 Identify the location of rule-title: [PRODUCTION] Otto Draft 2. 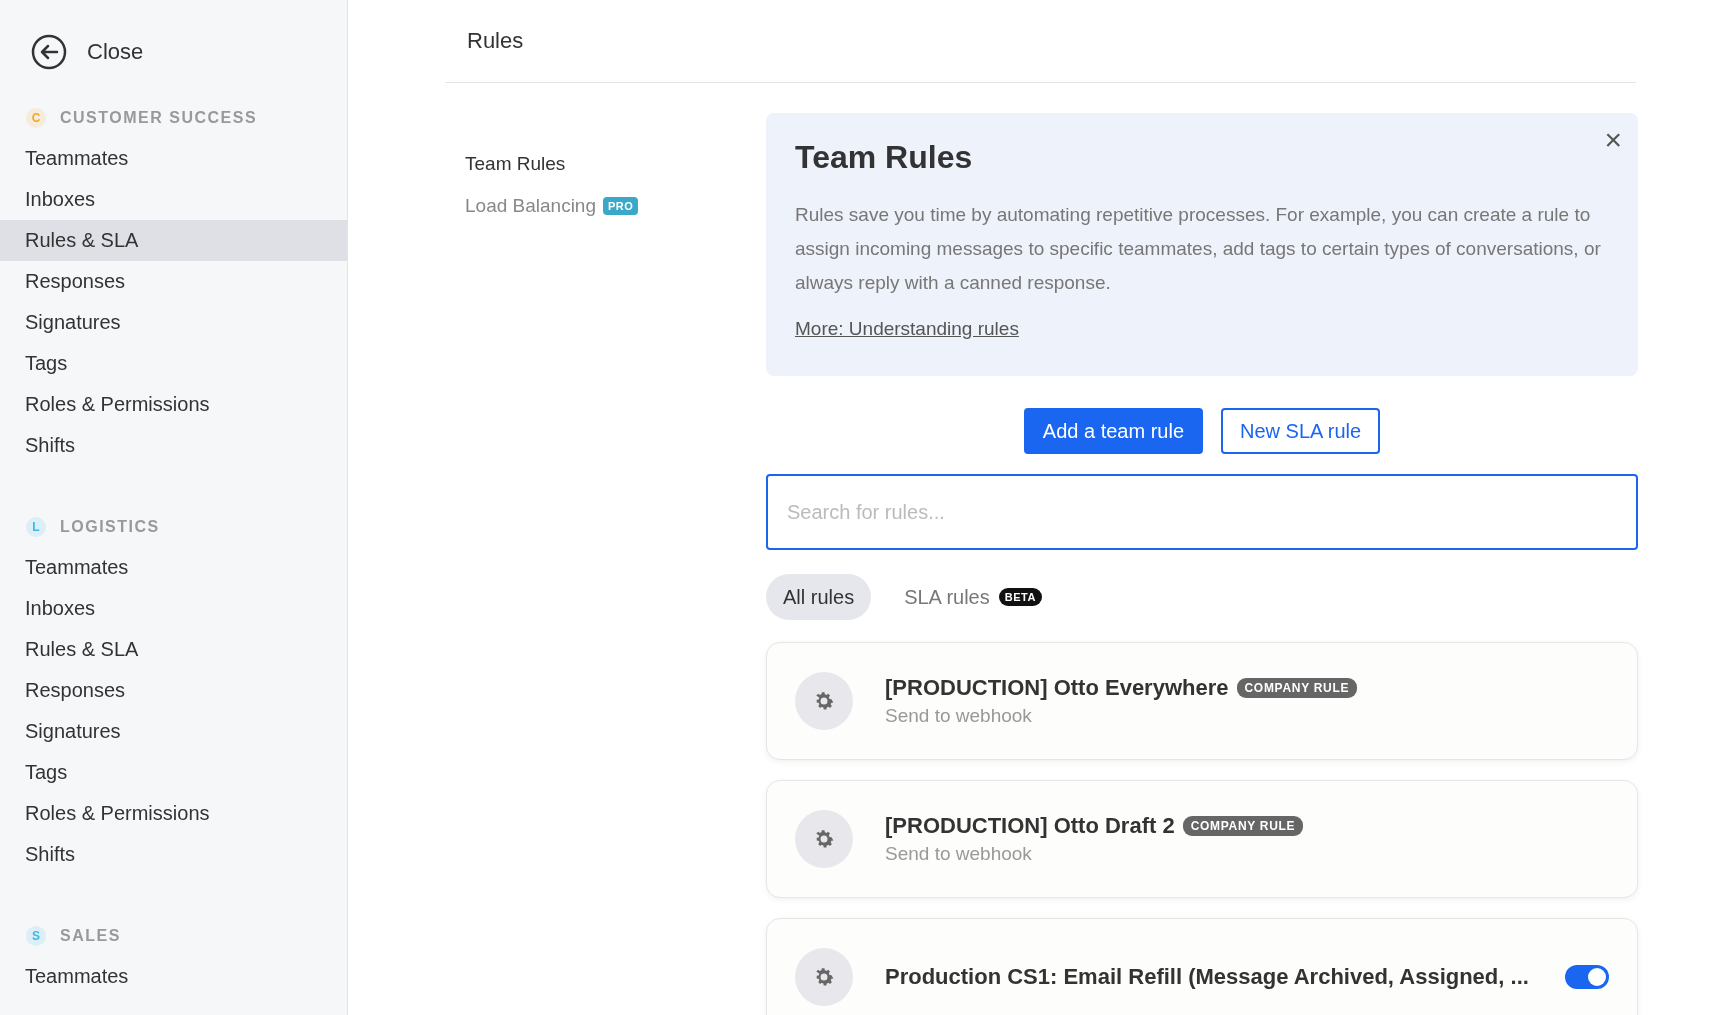
(1030, 826).